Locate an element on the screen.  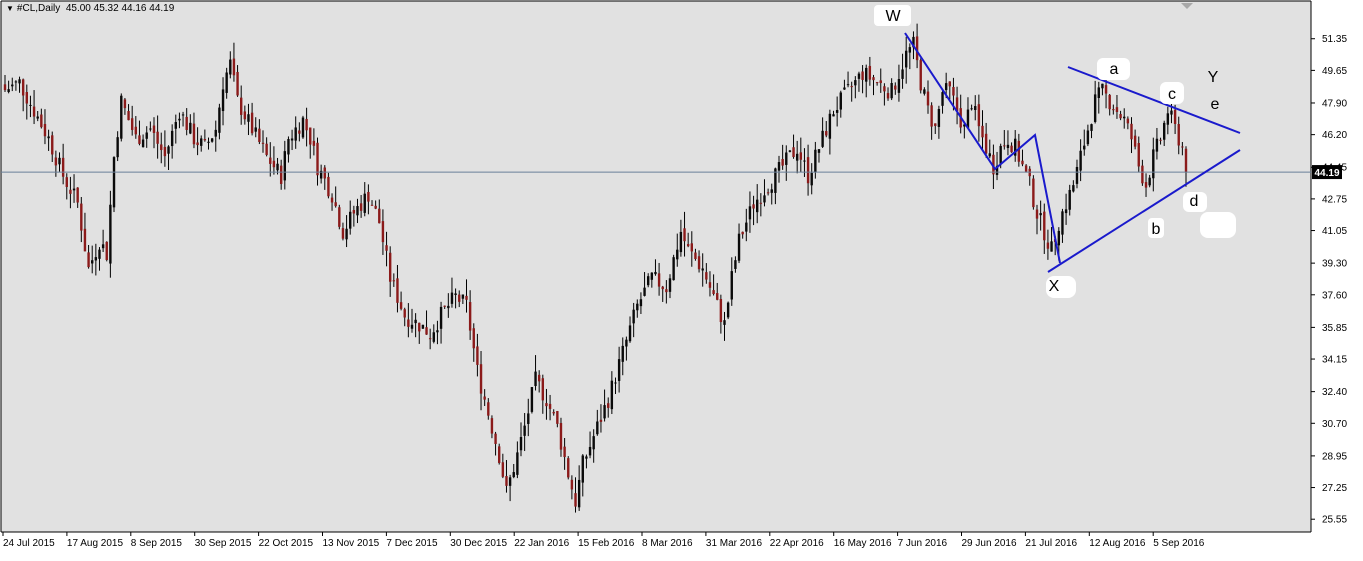
chevron-down-icon: ▼ is located at coordinates (10, 8).